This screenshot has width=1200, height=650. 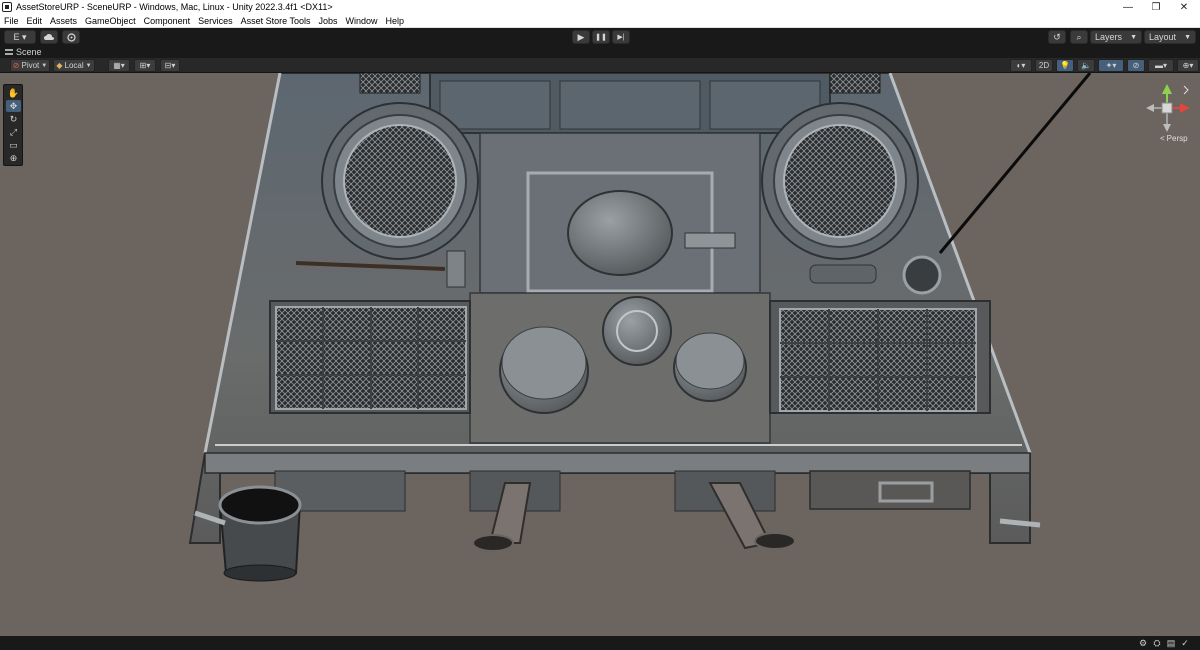 I want to click on visibility-toggle: ⊘, so click(x=1136, y=65).